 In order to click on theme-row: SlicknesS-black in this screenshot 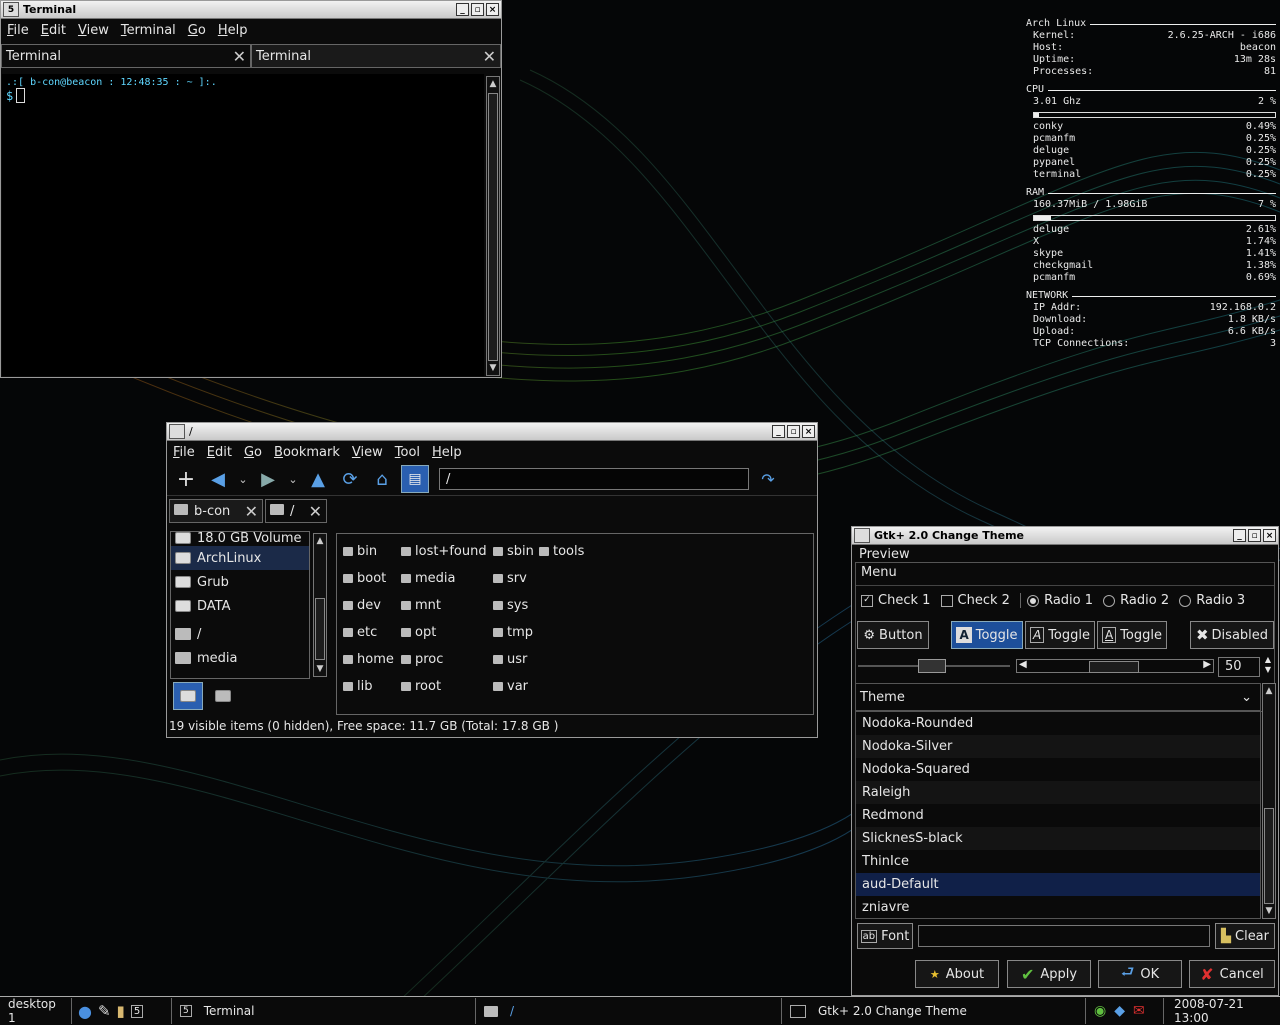, I will do `click(1058, 838)`.